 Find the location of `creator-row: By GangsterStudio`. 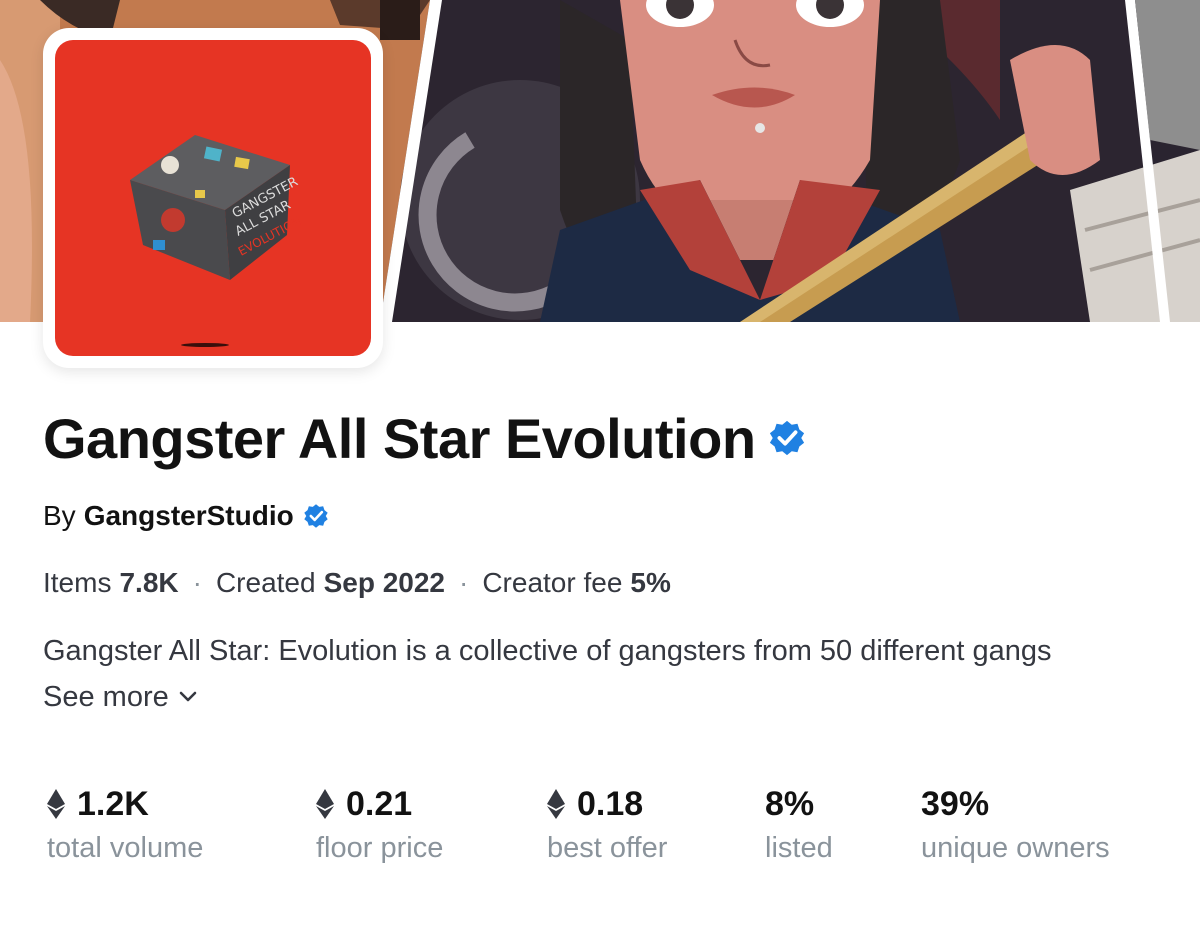

creator-row: By GangsterStudio is located at coordinates (186, 516).